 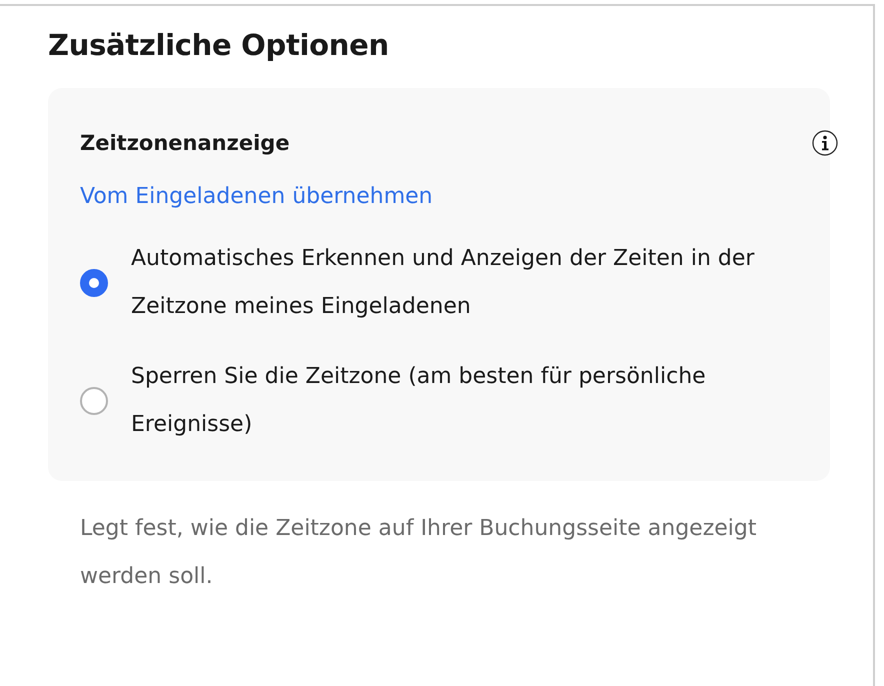 What do you see at coordinates (451, 283) in the screenshot?
I see `option-label: Automatisches Erkennen und Anzeigen der Zeiten in der Zeitzone meines Eingeladenen` at bounding box center [451, 283].